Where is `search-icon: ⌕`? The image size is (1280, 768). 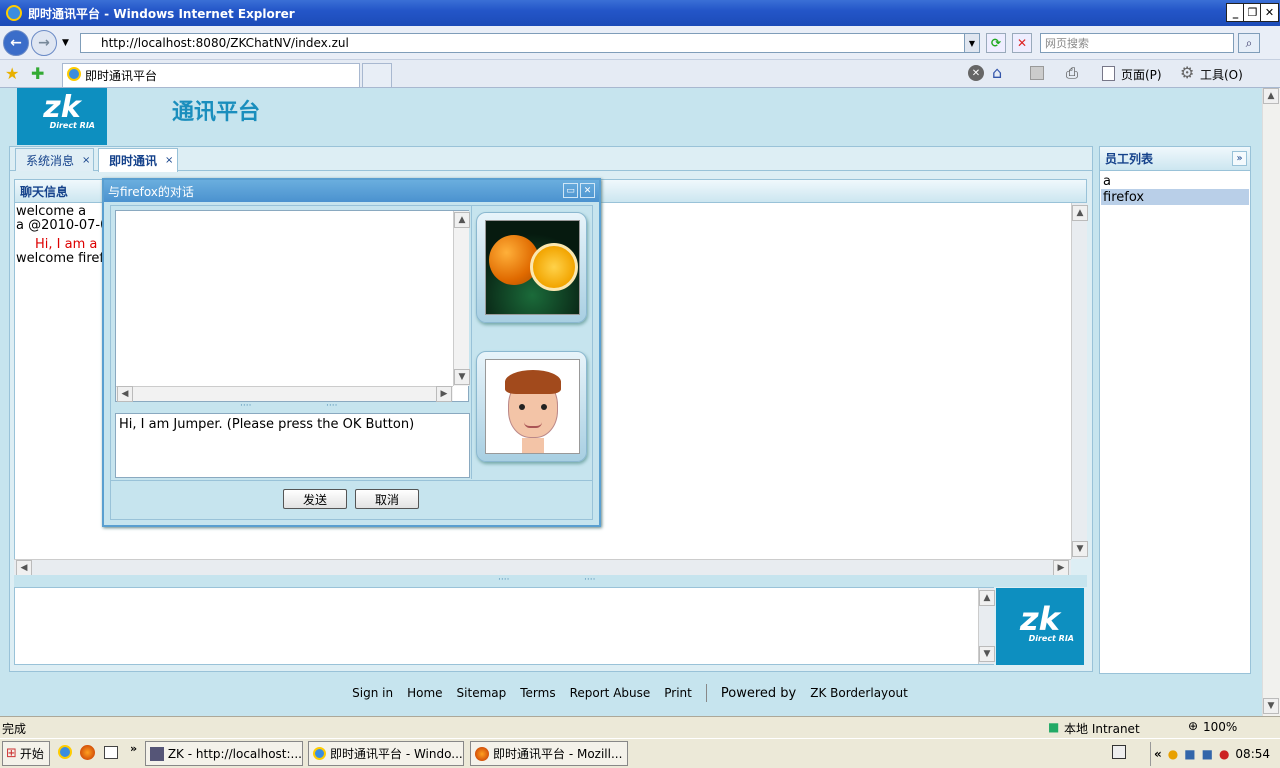
search-icon: ⌕ is located at coordinates (1249, 43).